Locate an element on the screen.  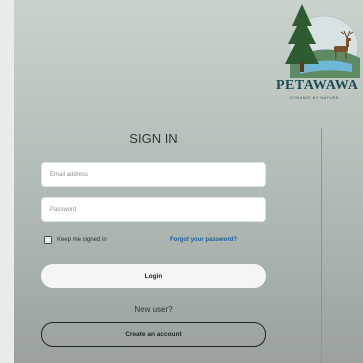
petawawa-logo: PETAWAWA DYNAMIC BY NATURE is located at coordinates (319, 56).